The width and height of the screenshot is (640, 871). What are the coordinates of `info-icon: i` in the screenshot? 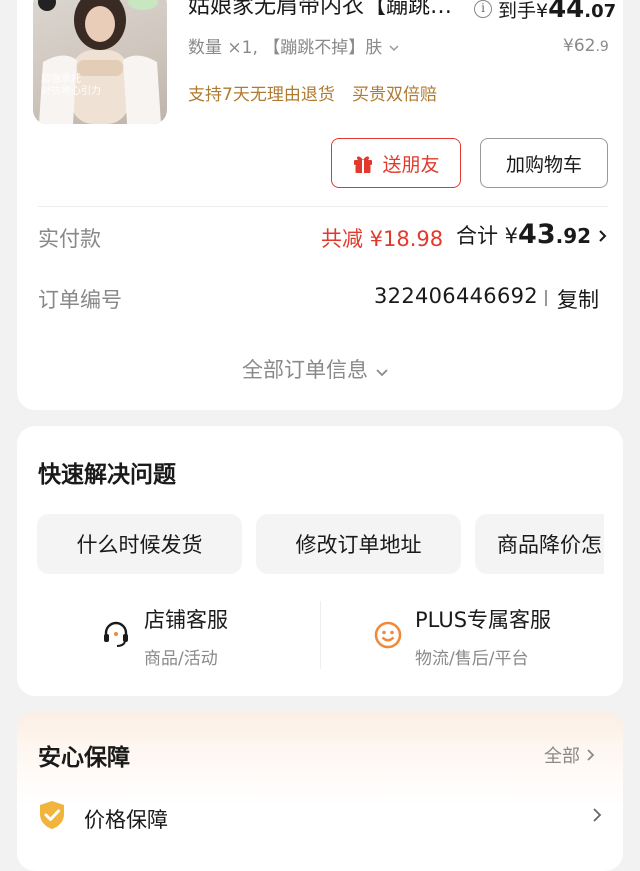 It's located at (483, 9).